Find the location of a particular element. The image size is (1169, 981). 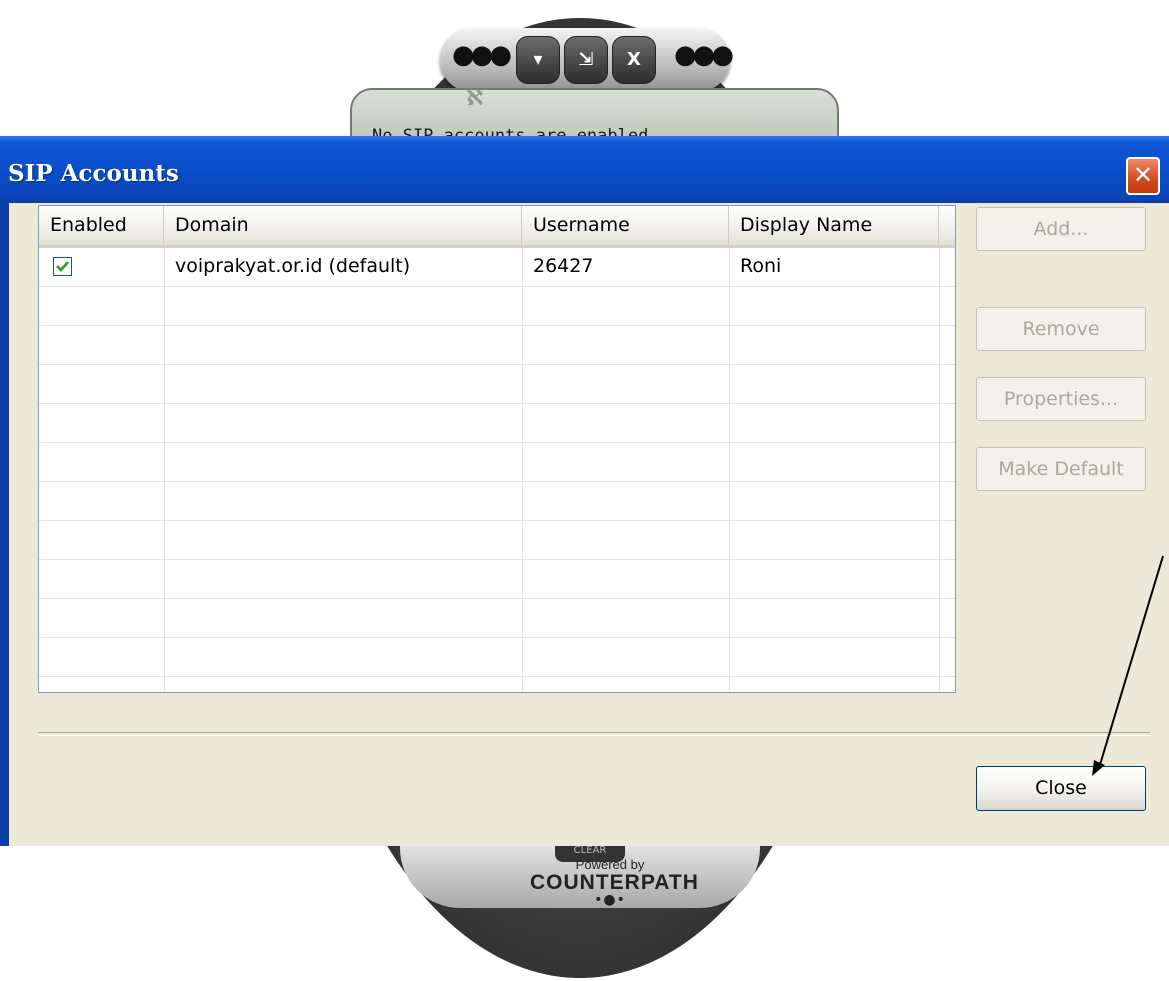

softphone-exit-button: X is located at coordinates (634, 60).